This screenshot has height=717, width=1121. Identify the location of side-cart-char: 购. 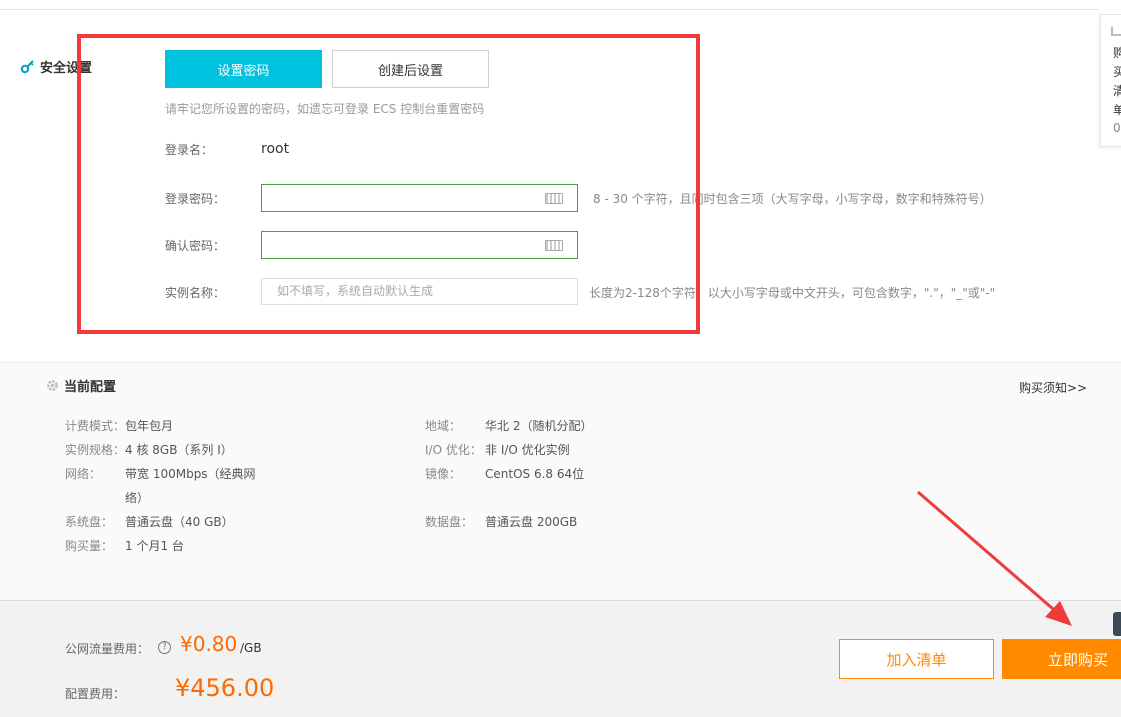
(1117, 53).